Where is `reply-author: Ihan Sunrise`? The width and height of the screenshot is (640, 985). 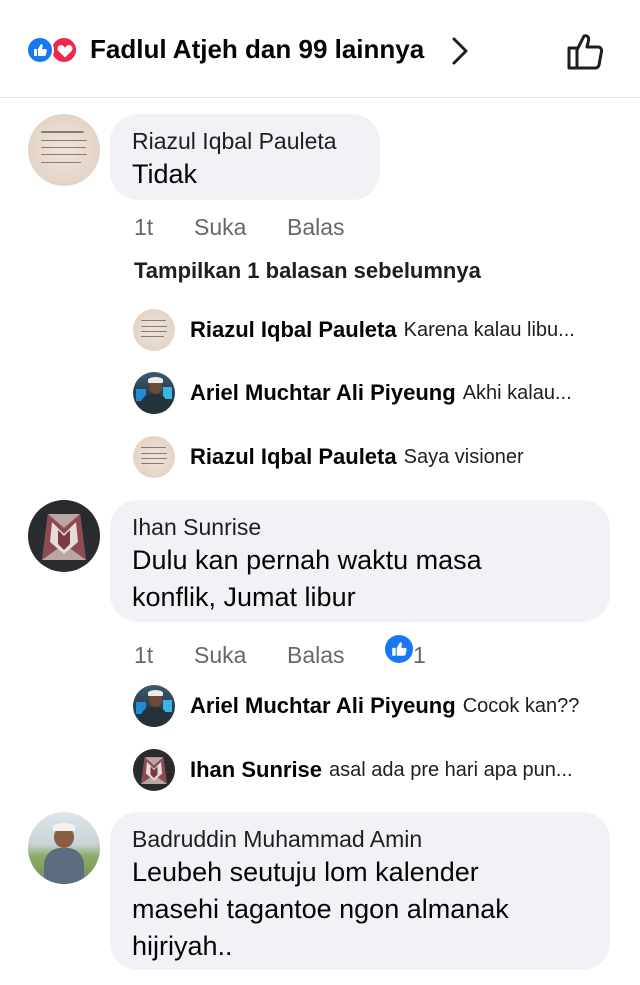
reply-author: Ihan Sunrise is located at coordinates (256, 770).